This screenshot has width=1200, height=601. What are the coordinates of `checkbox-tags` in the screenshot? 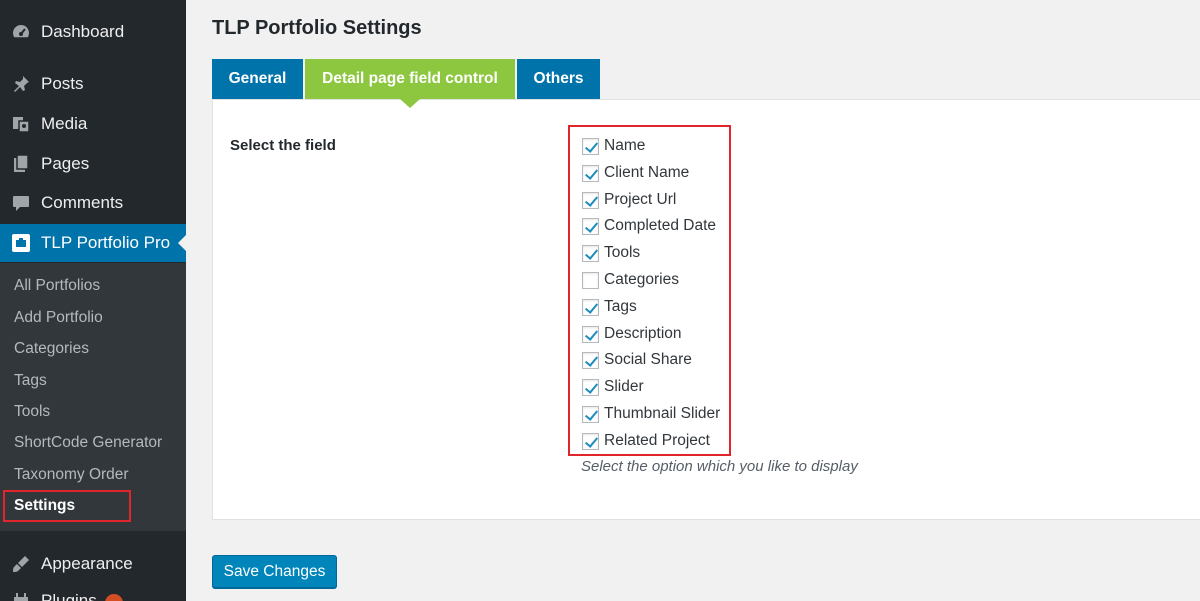 It's located at (590, 307).